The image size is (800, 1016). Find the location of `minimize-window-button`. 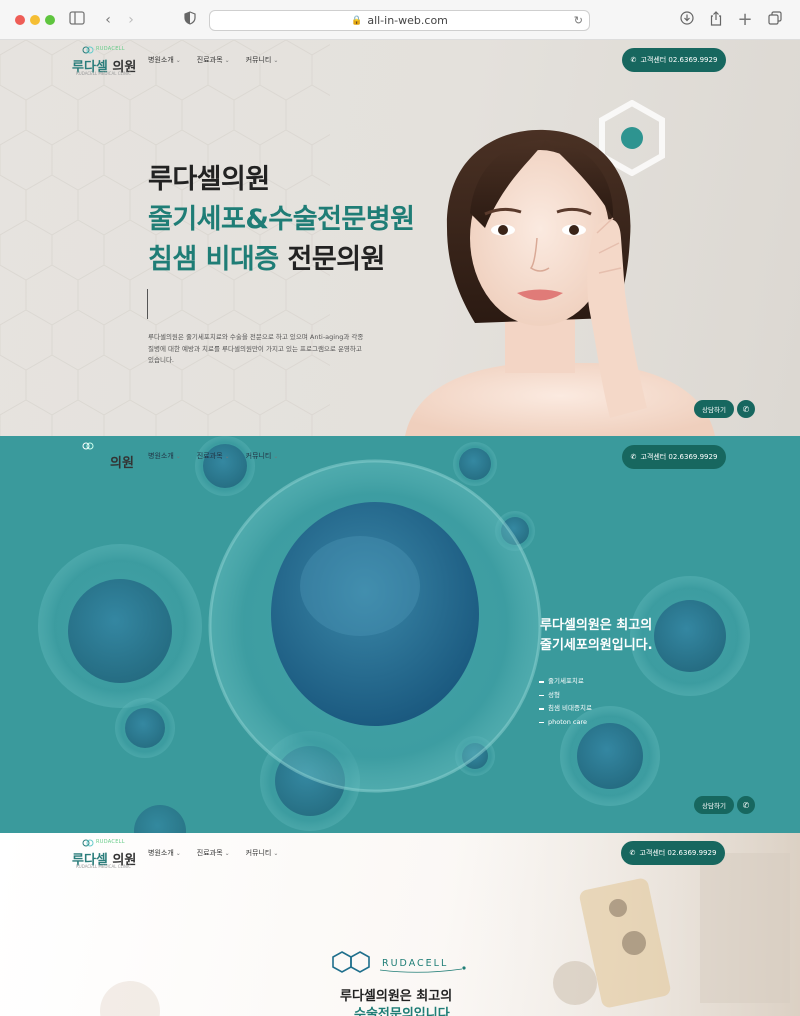

minimize-window-button is located at coordinates (35, 20).